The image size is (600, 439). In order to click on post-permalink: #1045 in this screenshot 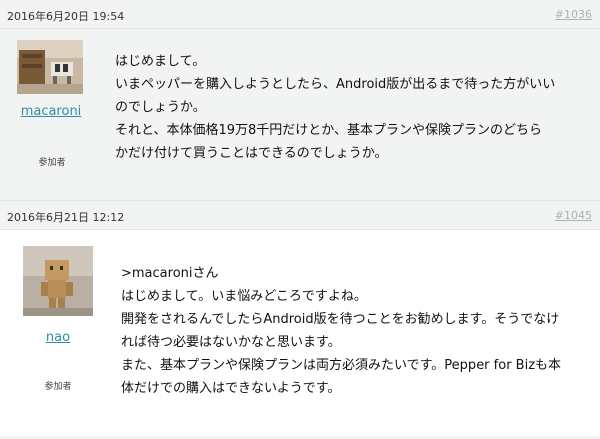, I will do `click(573, 215)`.